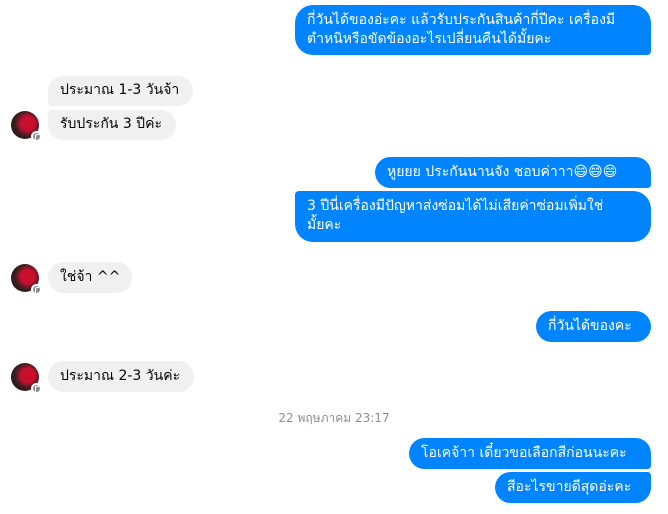 This screenshot has height=514, width=668. What do you see at coordinates (112, 125) in the screenshot?
I see `message-bubble-incoming: รับประกัน 3 ปีค่ะ` at bounding box center [112, 125].